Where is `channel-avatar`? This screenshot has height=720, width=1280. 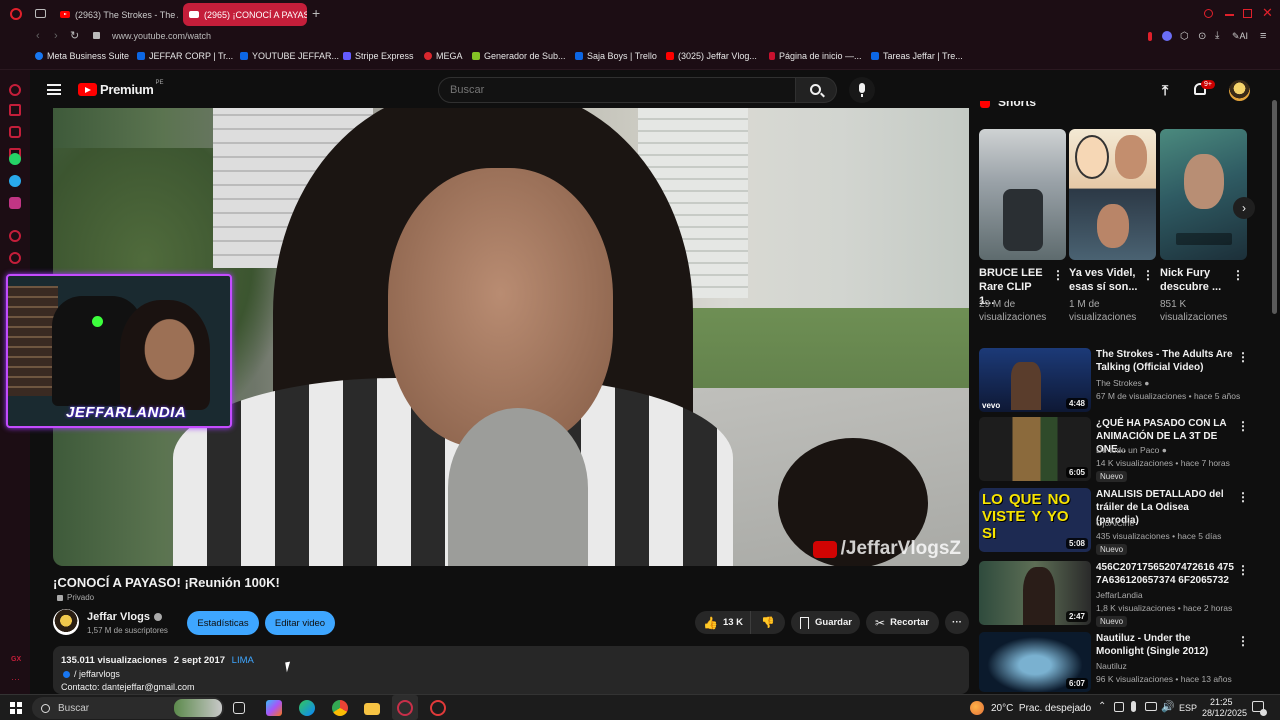
channel-avatar is located at coordinates (66, 622).